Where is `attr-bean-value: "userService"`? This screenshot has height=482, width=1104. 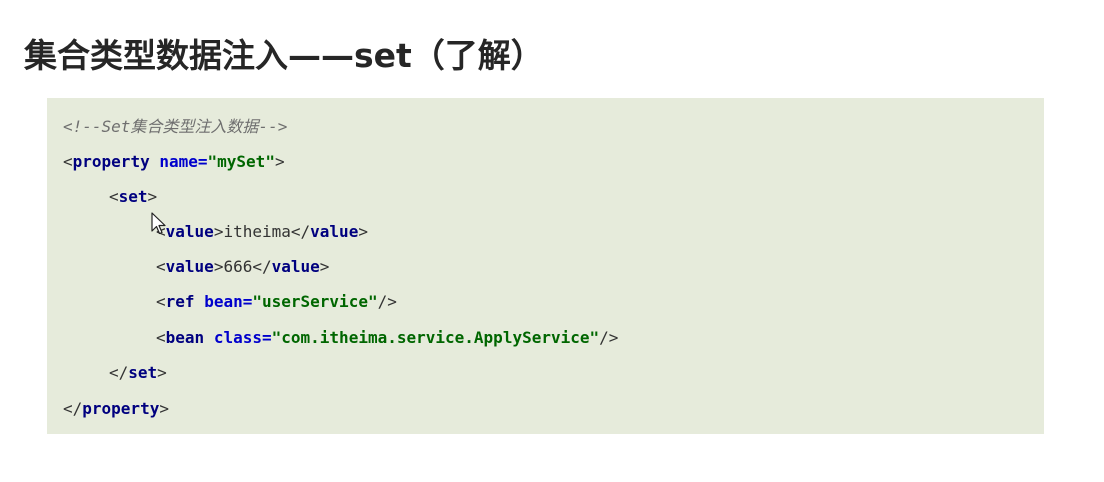 attr-bean-value: "userService" is located at coordinates (315, 301).